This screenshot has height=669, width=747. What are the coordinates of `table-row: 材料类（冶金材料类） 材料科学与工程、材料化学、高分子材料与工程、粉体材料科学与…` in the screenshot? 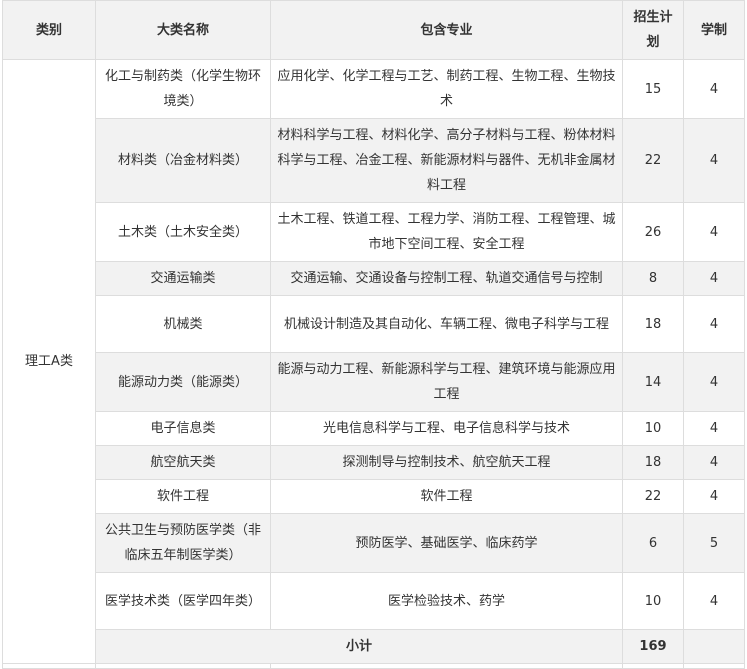 It's located at (374, 160).